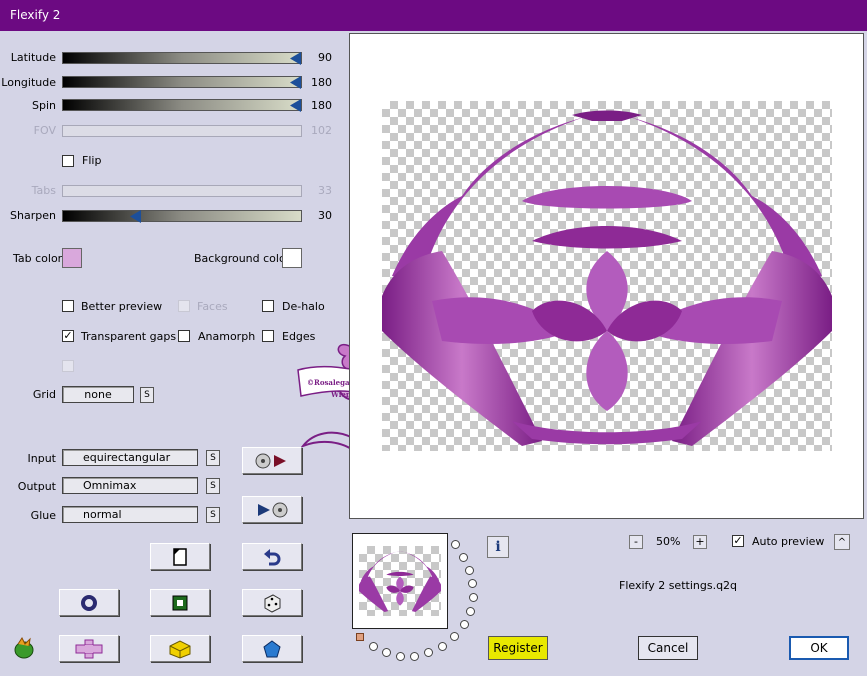 The image size is (867, 676). What do you see at coordinates (35, 15) in the screenshot?
I see `window-title: Flexify 2` at bounding box center [35, 15].